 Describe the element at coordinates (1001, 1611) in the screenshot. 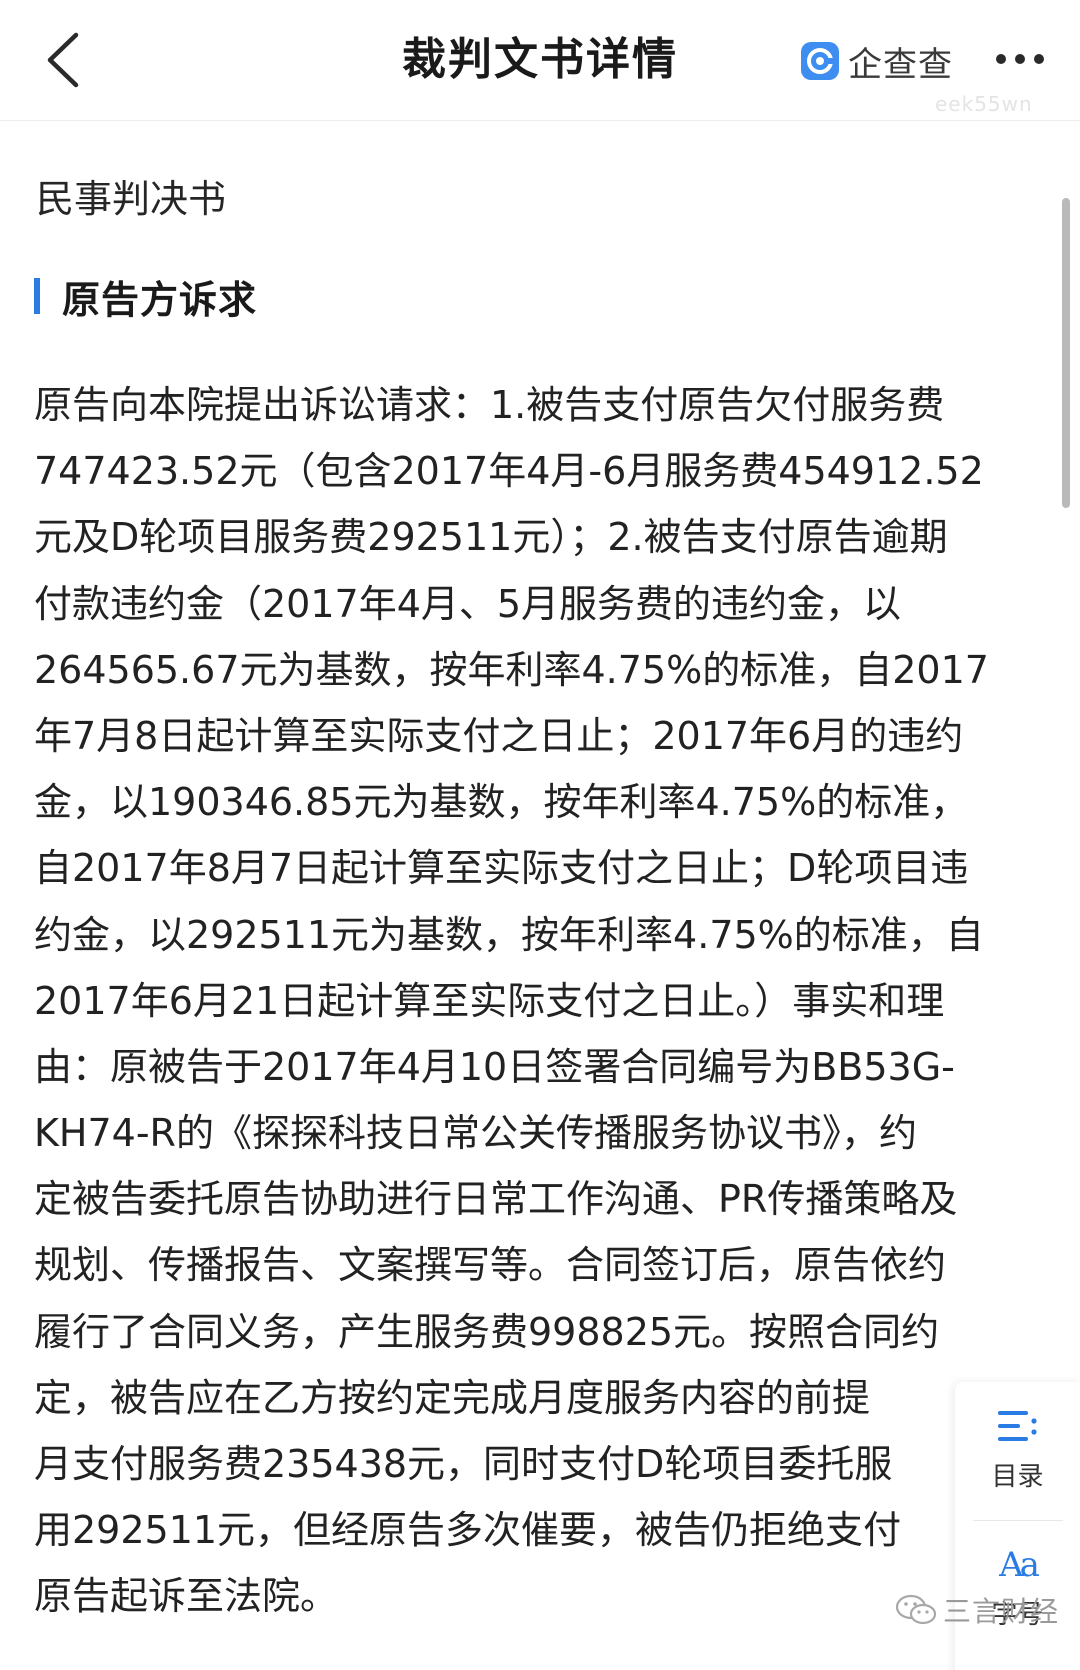

I see `wechat-account-name: 三言财经` at that location.